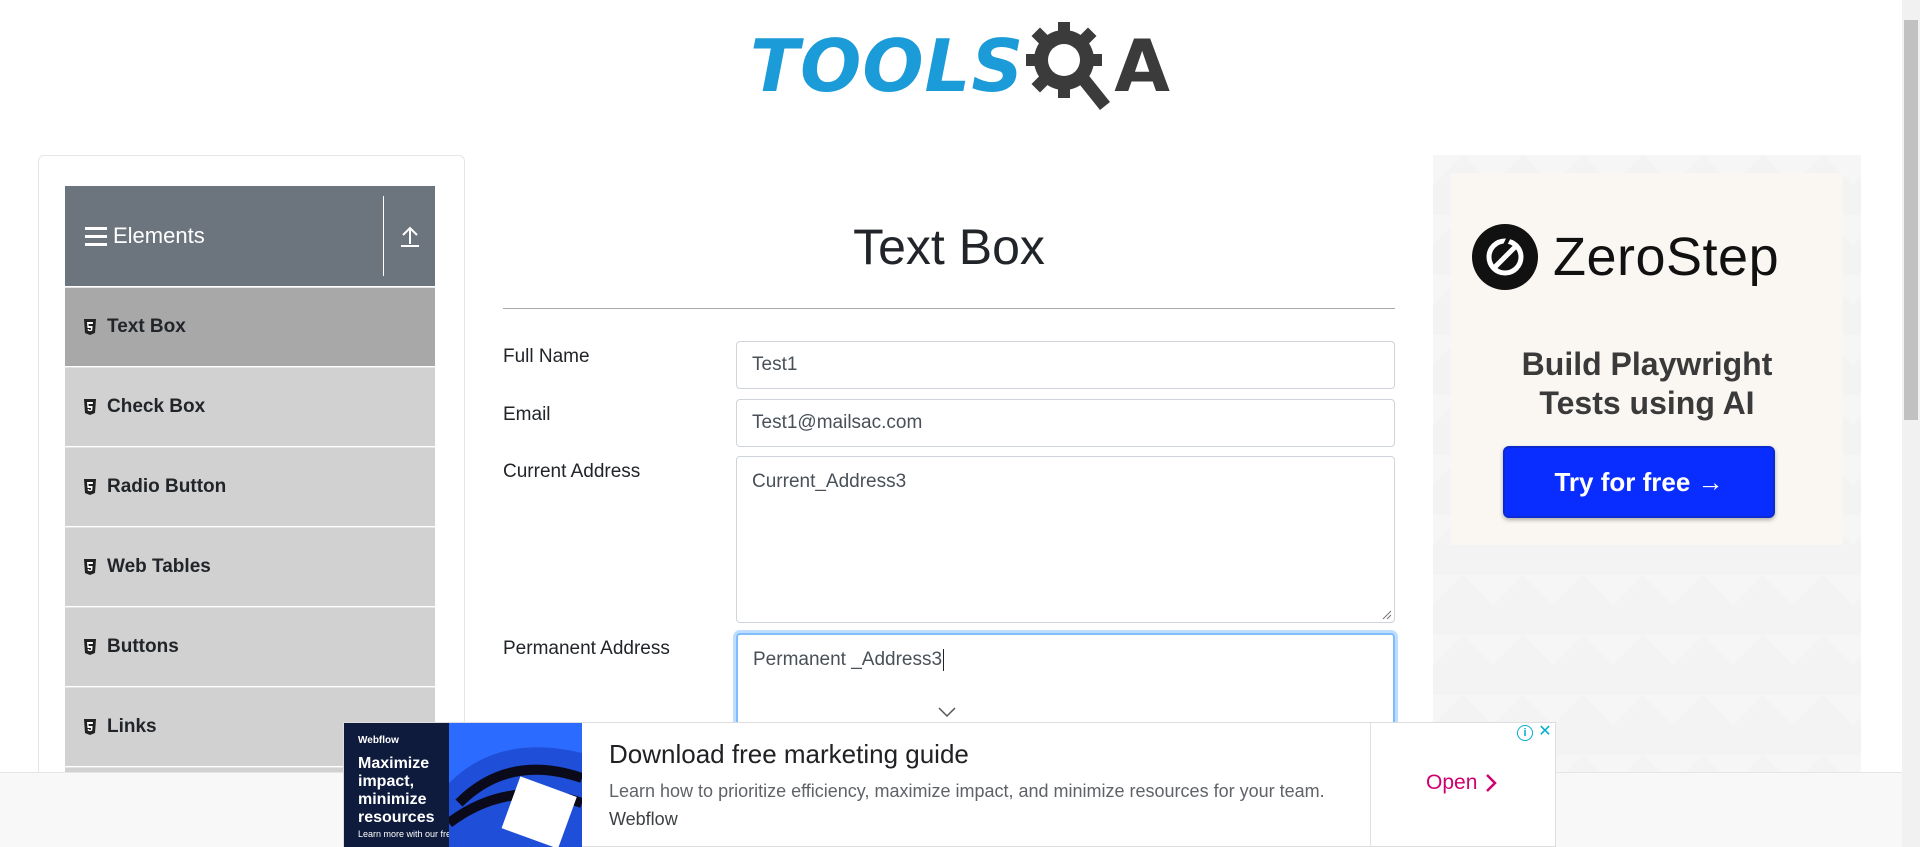 This screenshot has width=1920, height=847. Describe the element at coordinates (527, 414) in the screenshot. I see `email-label: Email` at that location.